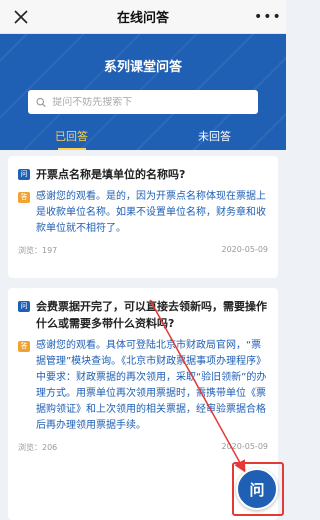 The width and height of the screenshot is (320, 520). I want to click on ask-question-button: 问, so click(257, 489).